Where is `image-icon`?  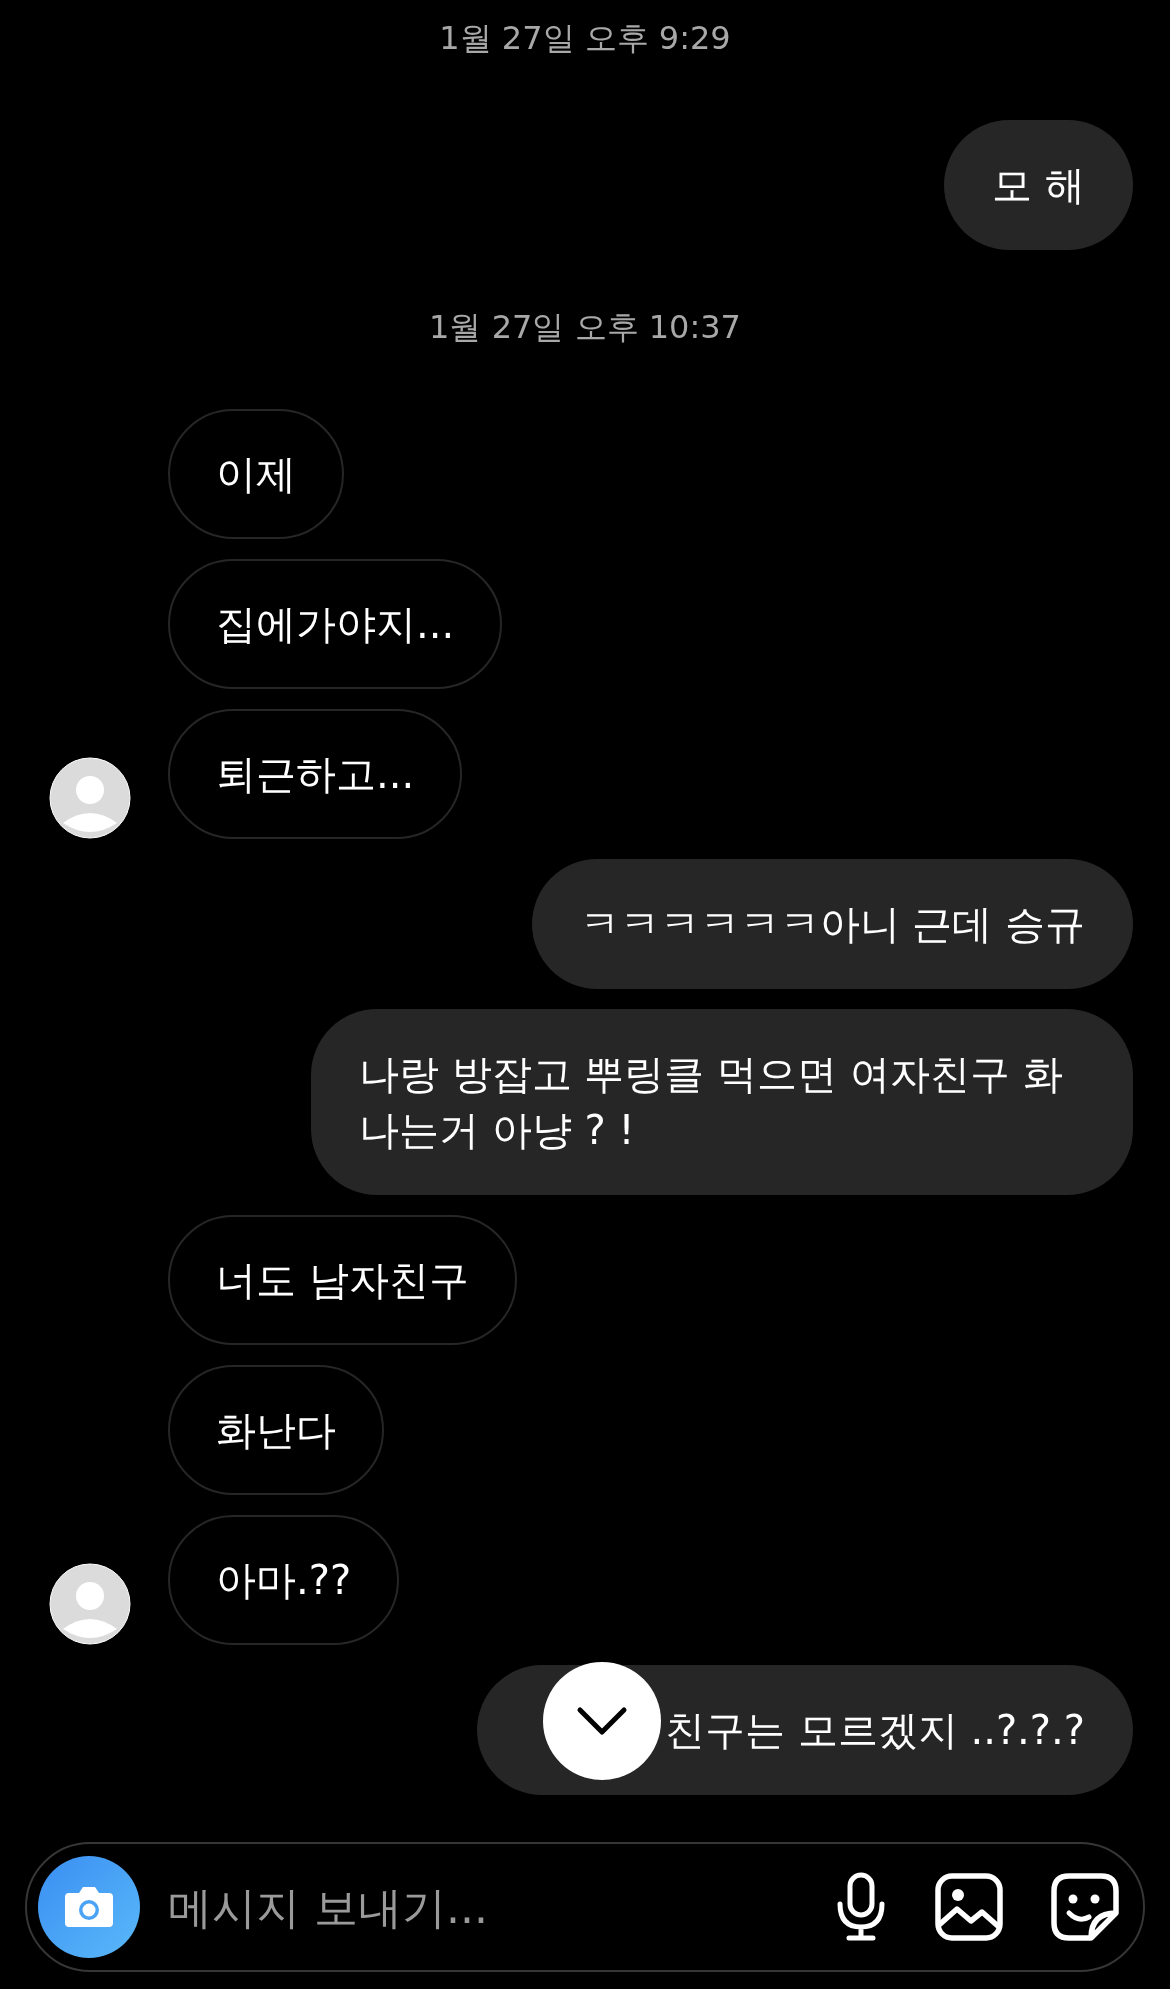
image-icon is located at coordinates (969, 1907).